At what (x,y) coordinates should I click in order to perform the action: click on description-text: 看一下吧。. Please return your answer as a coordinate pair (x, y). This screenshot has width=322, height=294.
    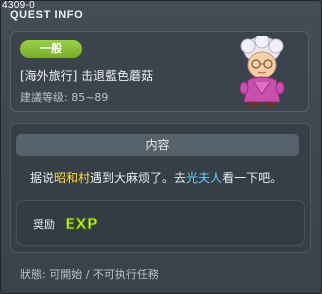
    Looking at the image, I should click on (252, 178).